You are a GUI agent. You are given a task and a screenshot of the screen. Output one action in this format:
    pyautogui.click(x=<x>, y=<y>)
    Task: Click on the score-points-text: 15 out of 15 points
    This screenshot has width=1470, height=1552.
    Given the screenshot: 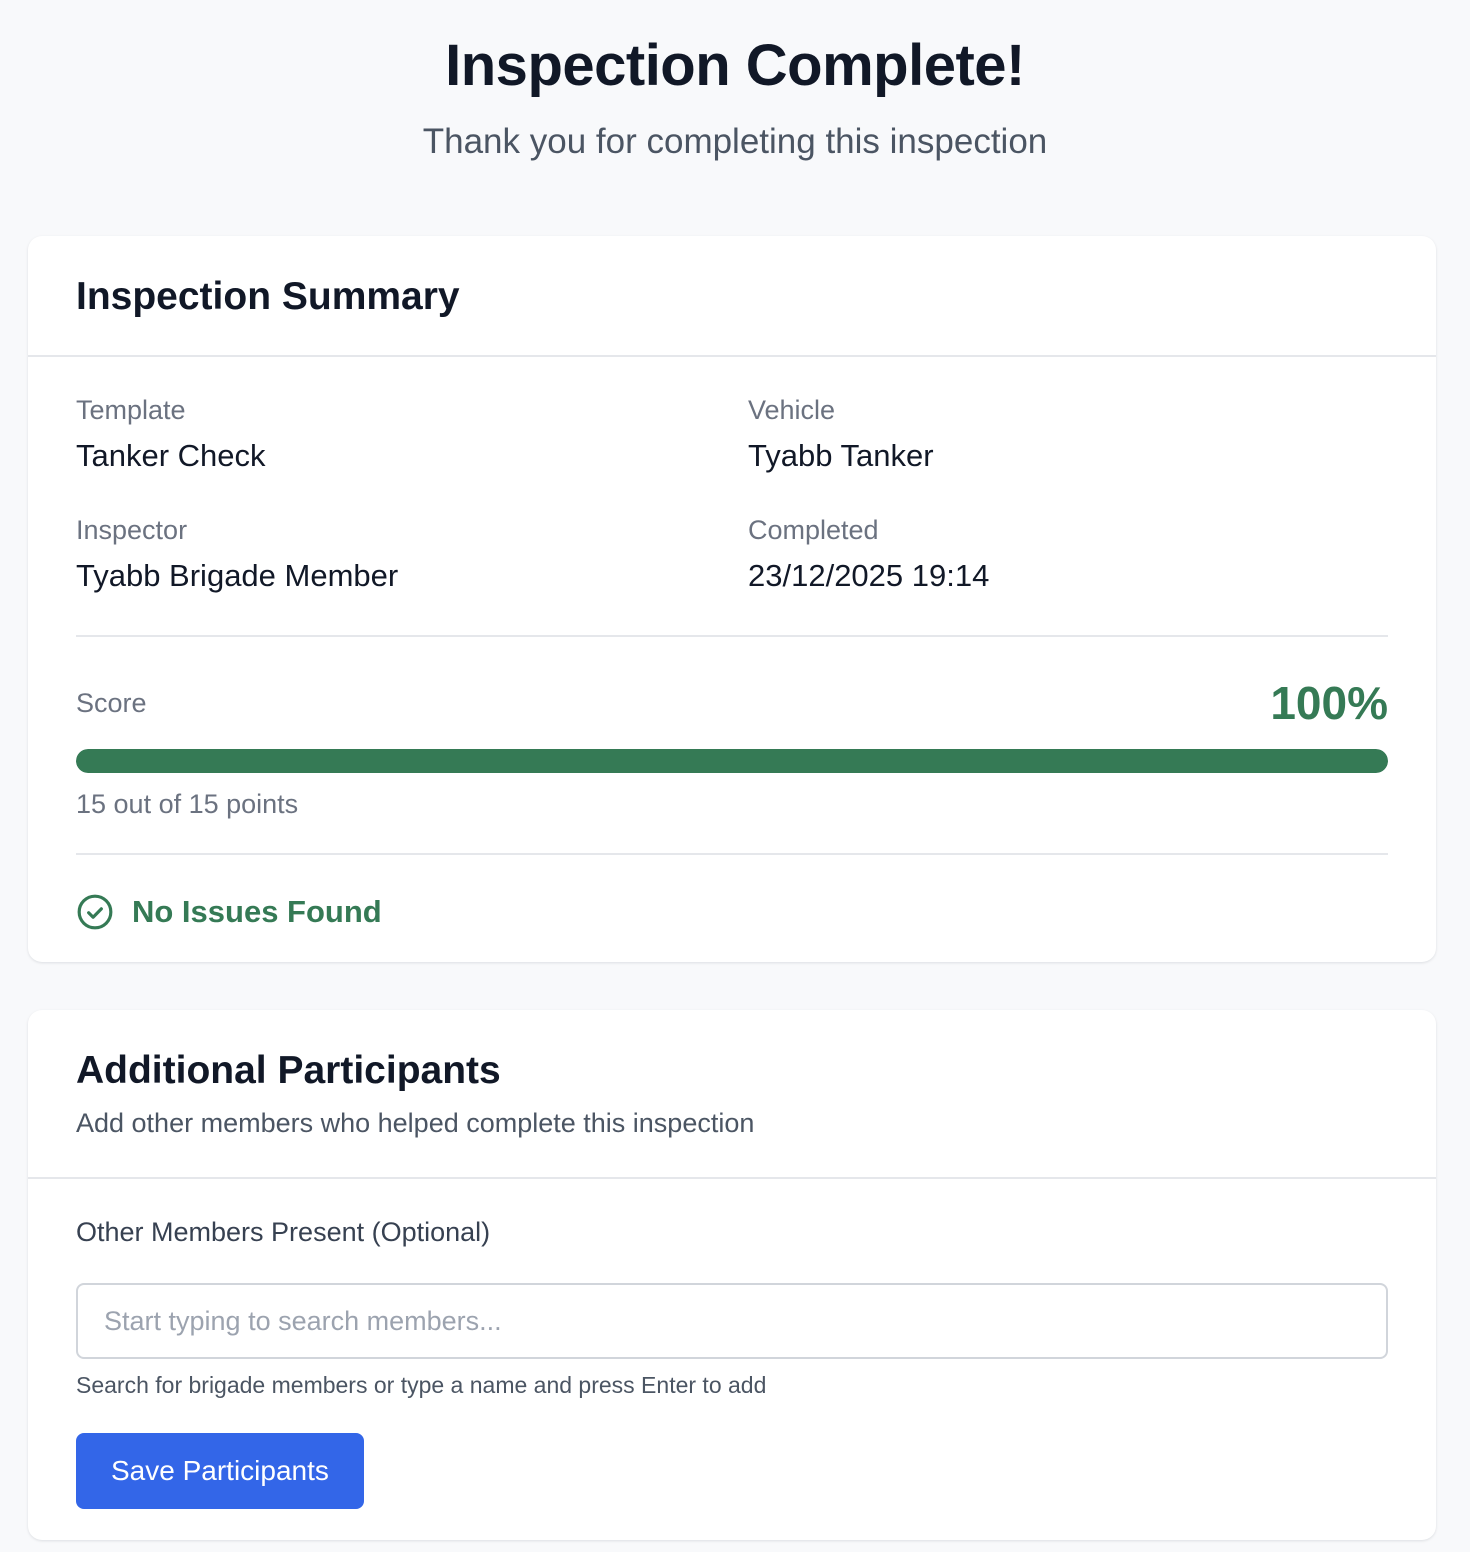 What is the action you would take?
    pyautogui.click(x=187, y=804)
    